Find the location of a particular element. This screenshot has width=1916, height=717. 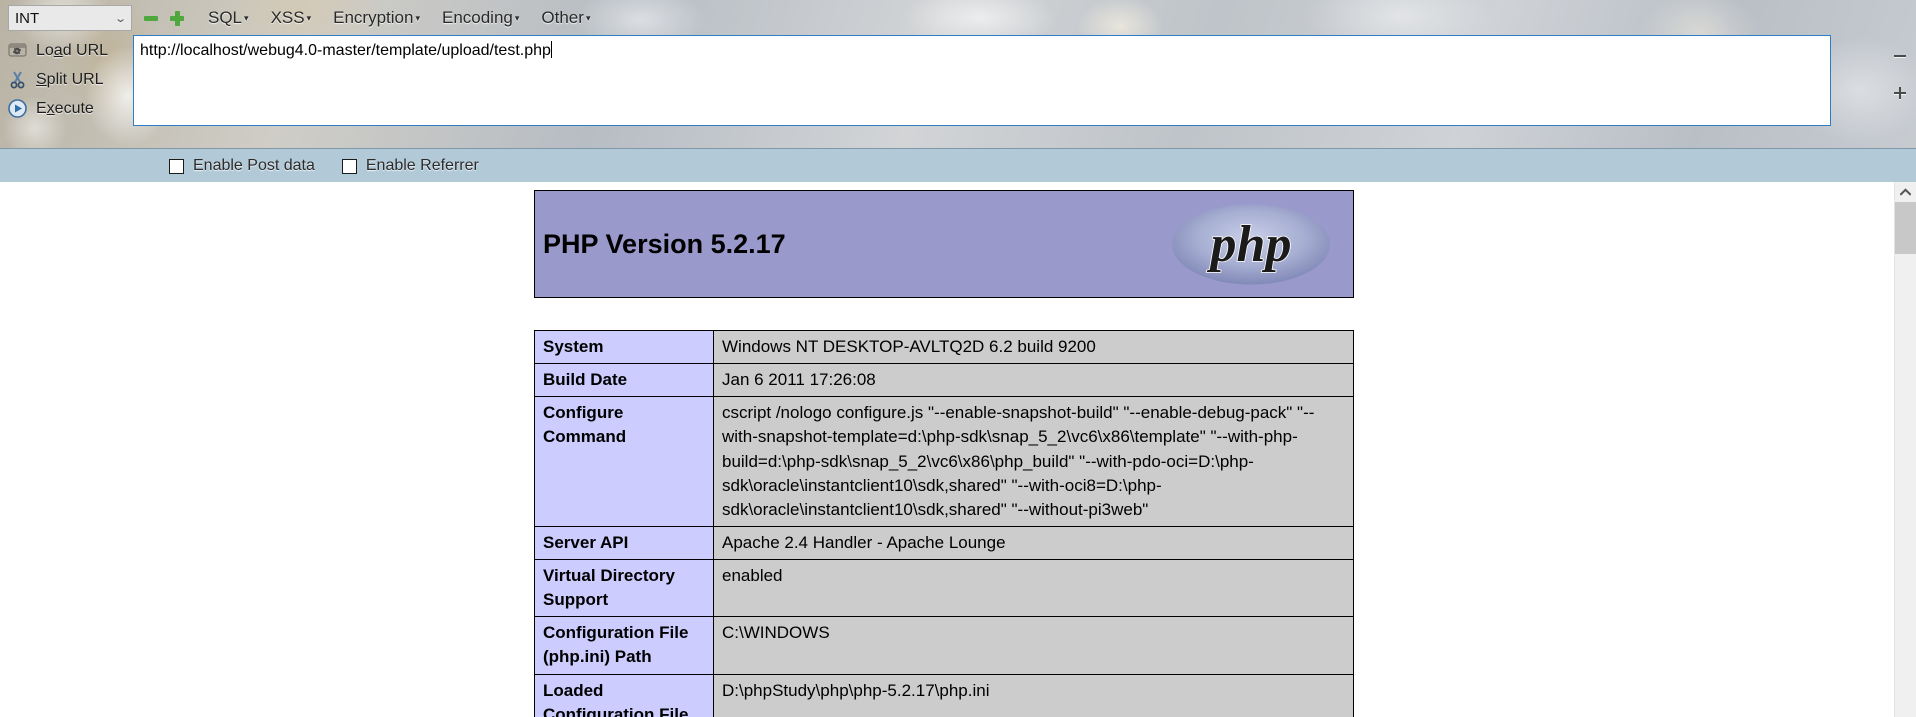

type-selector-value: INT is located at coordinates (27, 18).